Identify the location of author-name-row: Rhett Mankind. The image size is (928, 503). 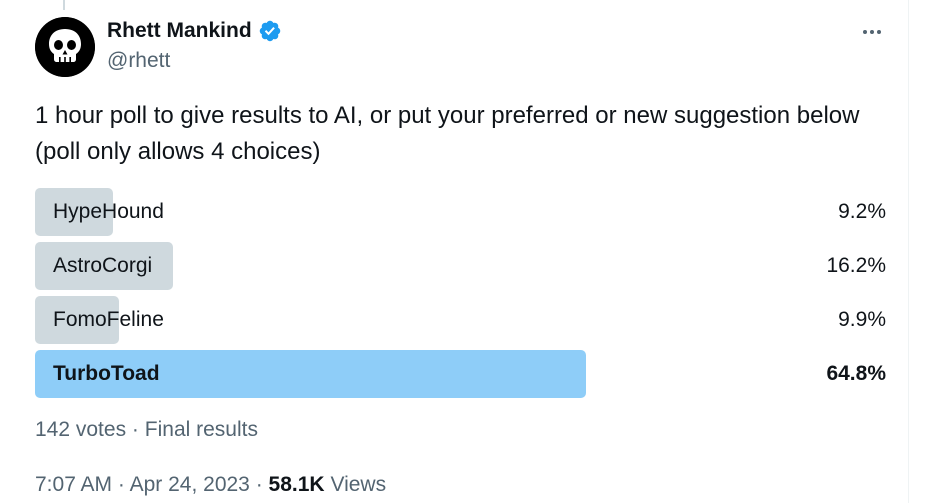
(194, 31).